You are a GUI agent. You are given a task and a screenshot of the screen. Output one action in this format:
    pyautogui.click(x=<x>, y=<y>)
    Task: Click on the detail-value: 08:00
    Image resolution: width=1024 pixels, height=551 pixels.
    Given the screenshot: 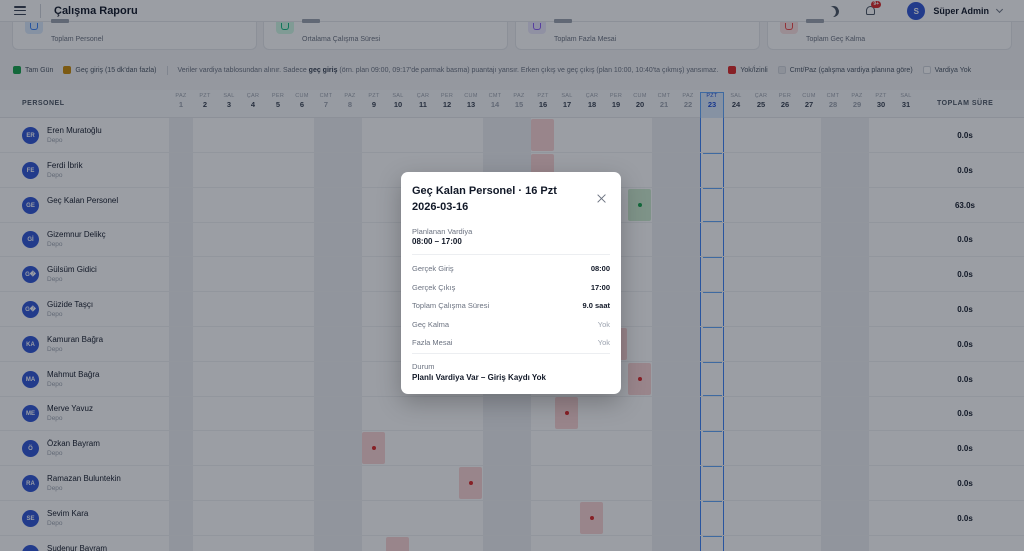 What is the action you would take?
    pyautogui.click(x=600, y=268)
    